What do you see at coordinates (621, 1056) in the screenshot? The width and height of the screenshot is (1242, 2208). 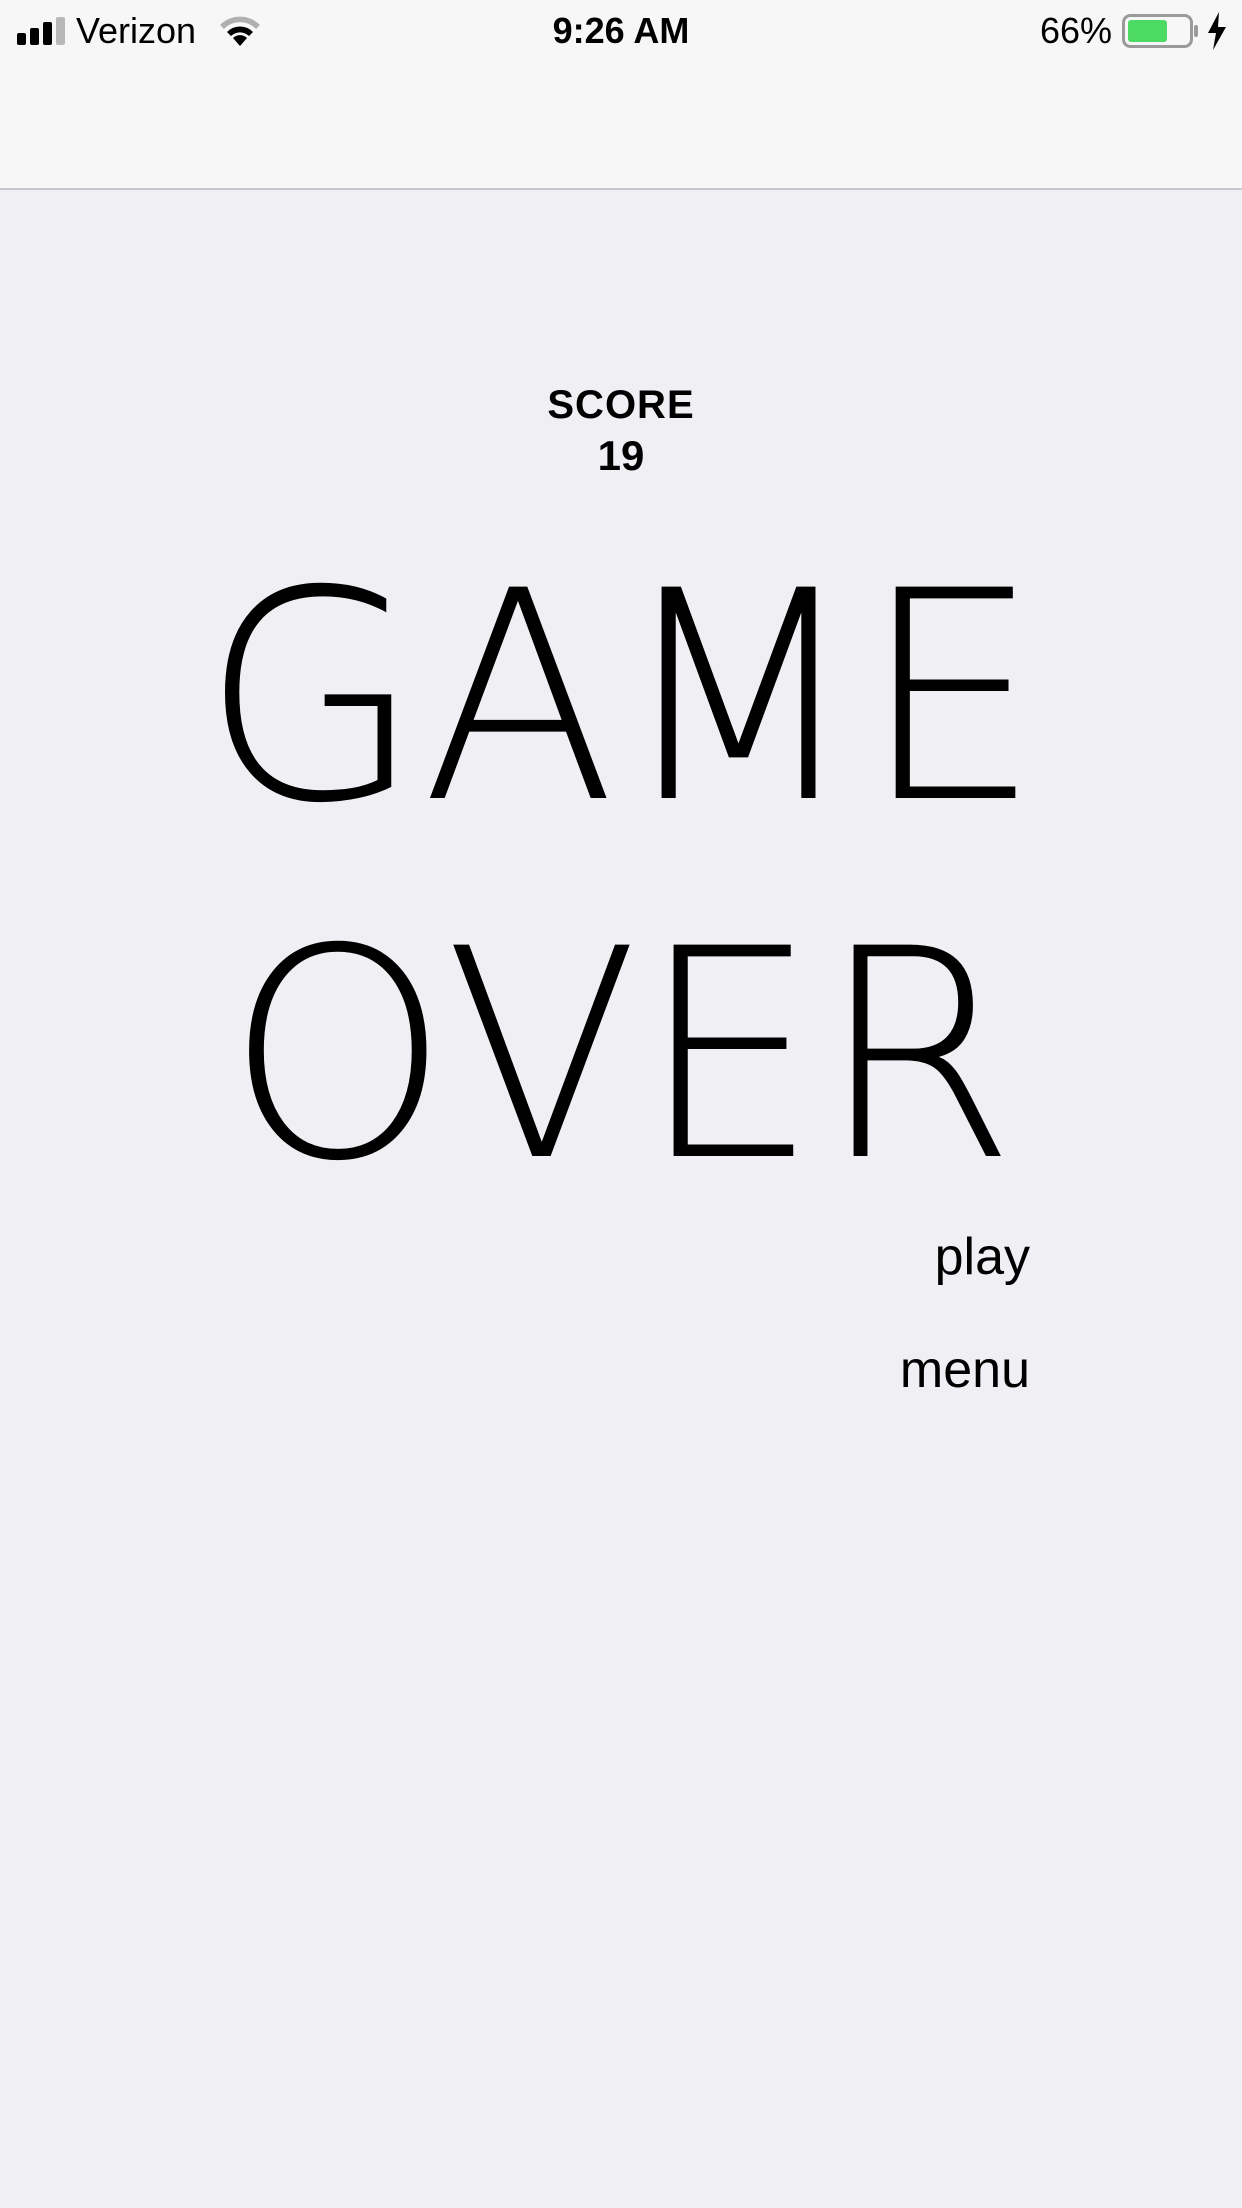 I see `title-line-over: OVER` at bounding box center [621, 1056].